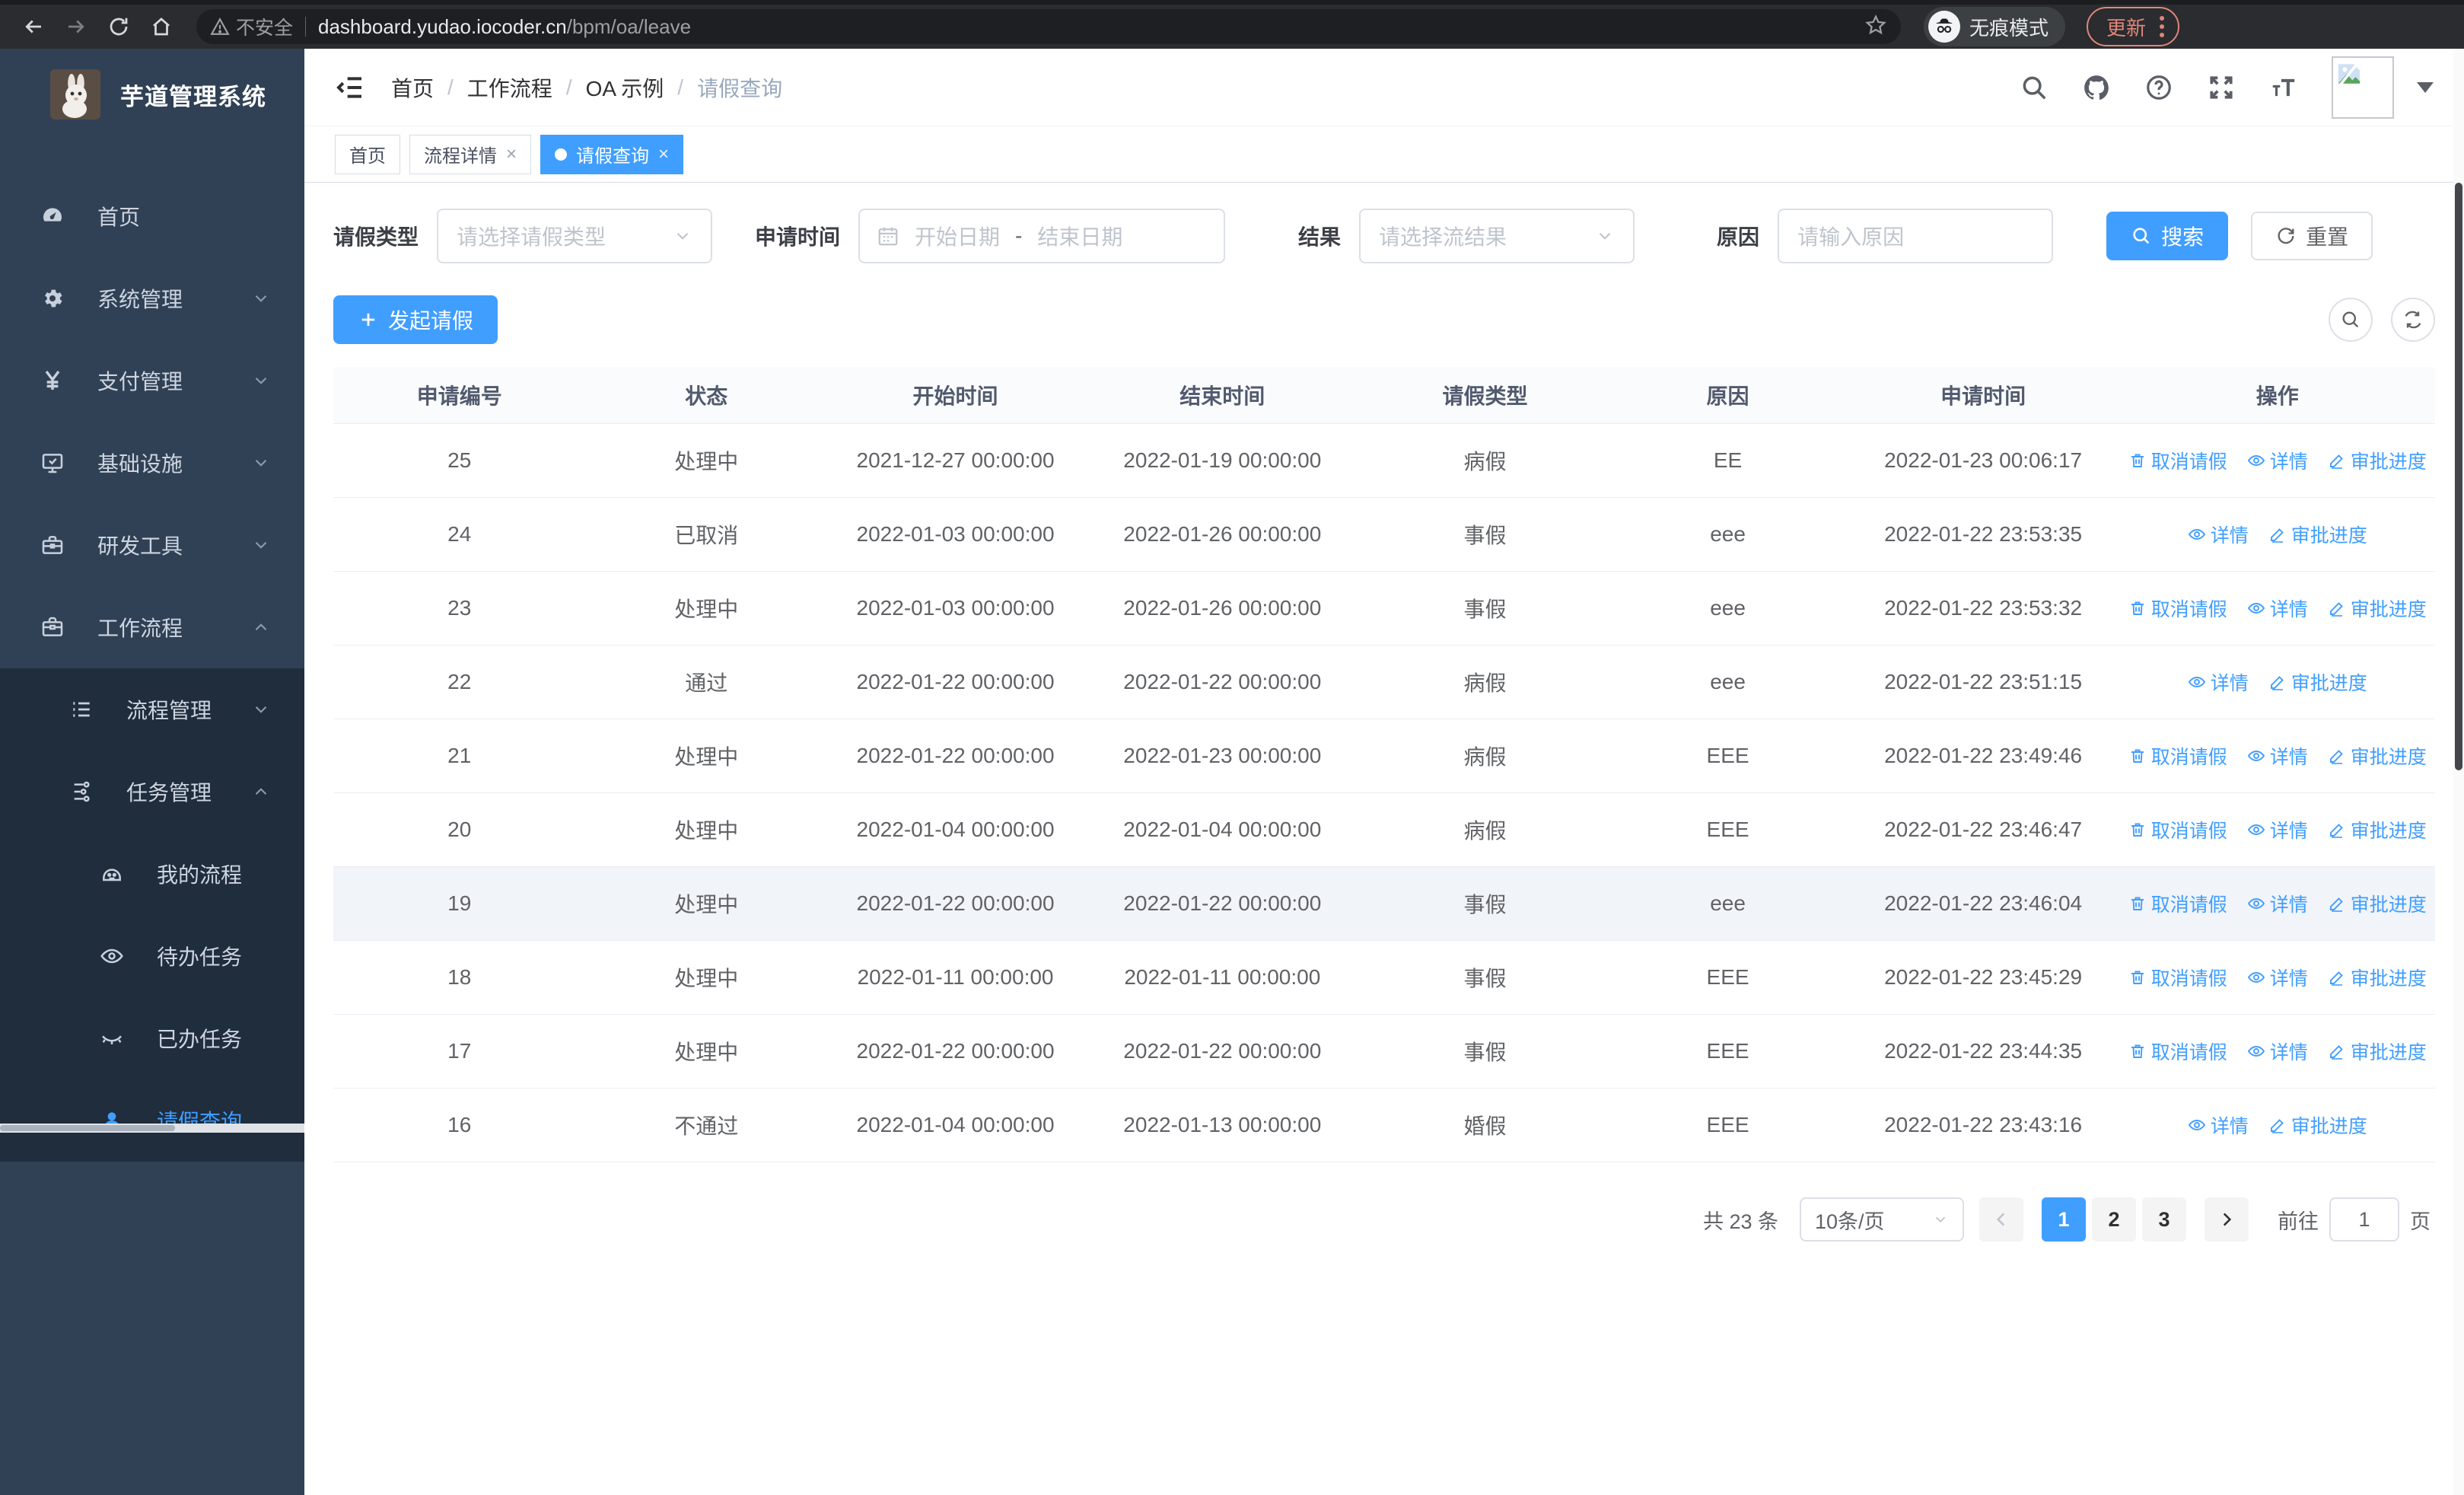 The height and width of the screenshot is (1495, 2464). I want to click on tab-流程详情: 流程详情 ×, so click(470, 154).